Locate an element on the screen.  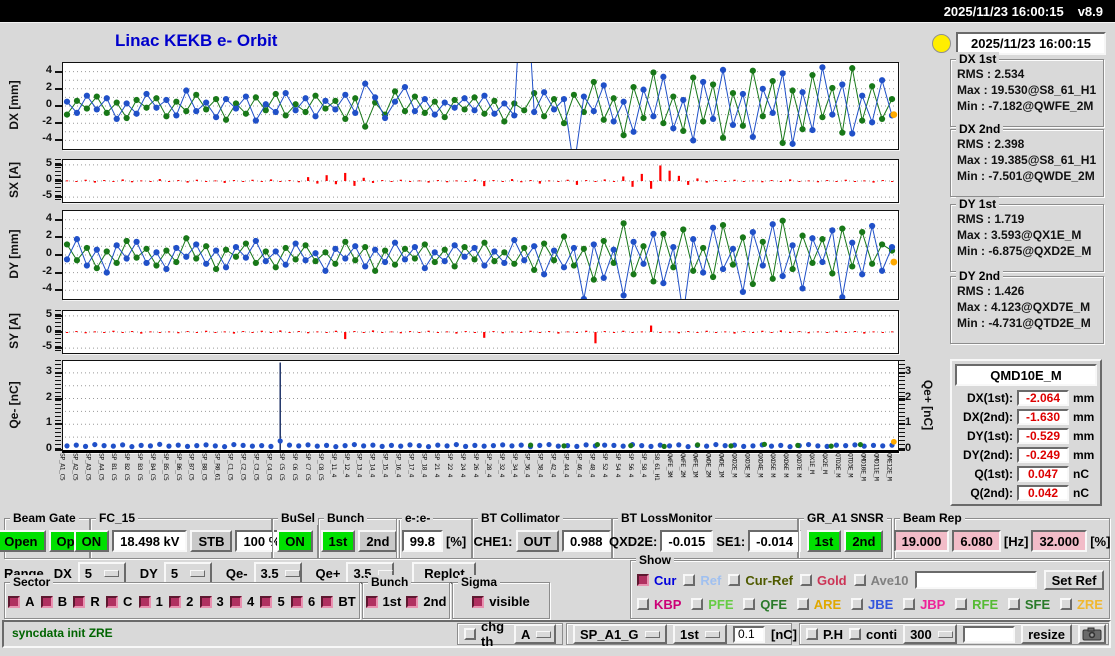
ref-name-input is located at coordinates (976, 580).